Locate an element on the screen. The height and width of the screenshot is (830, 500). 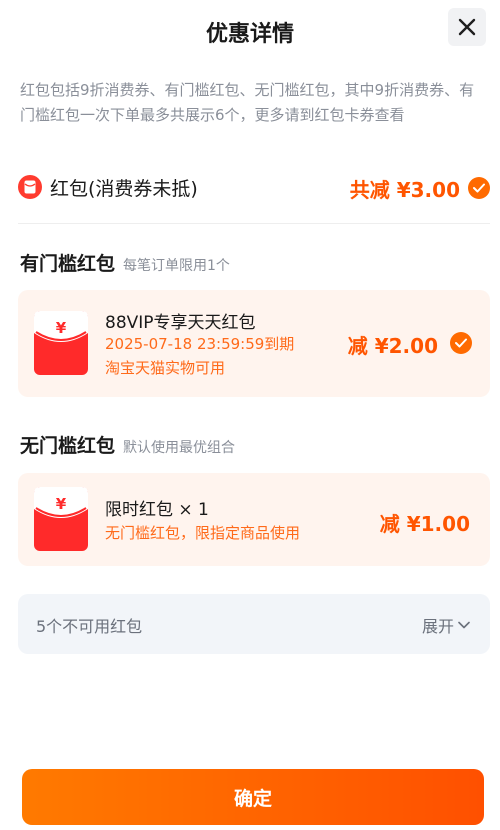
threshold-section-head: 有门槛红包 每笔订单限用1个 is located at coordinates (125, 262).